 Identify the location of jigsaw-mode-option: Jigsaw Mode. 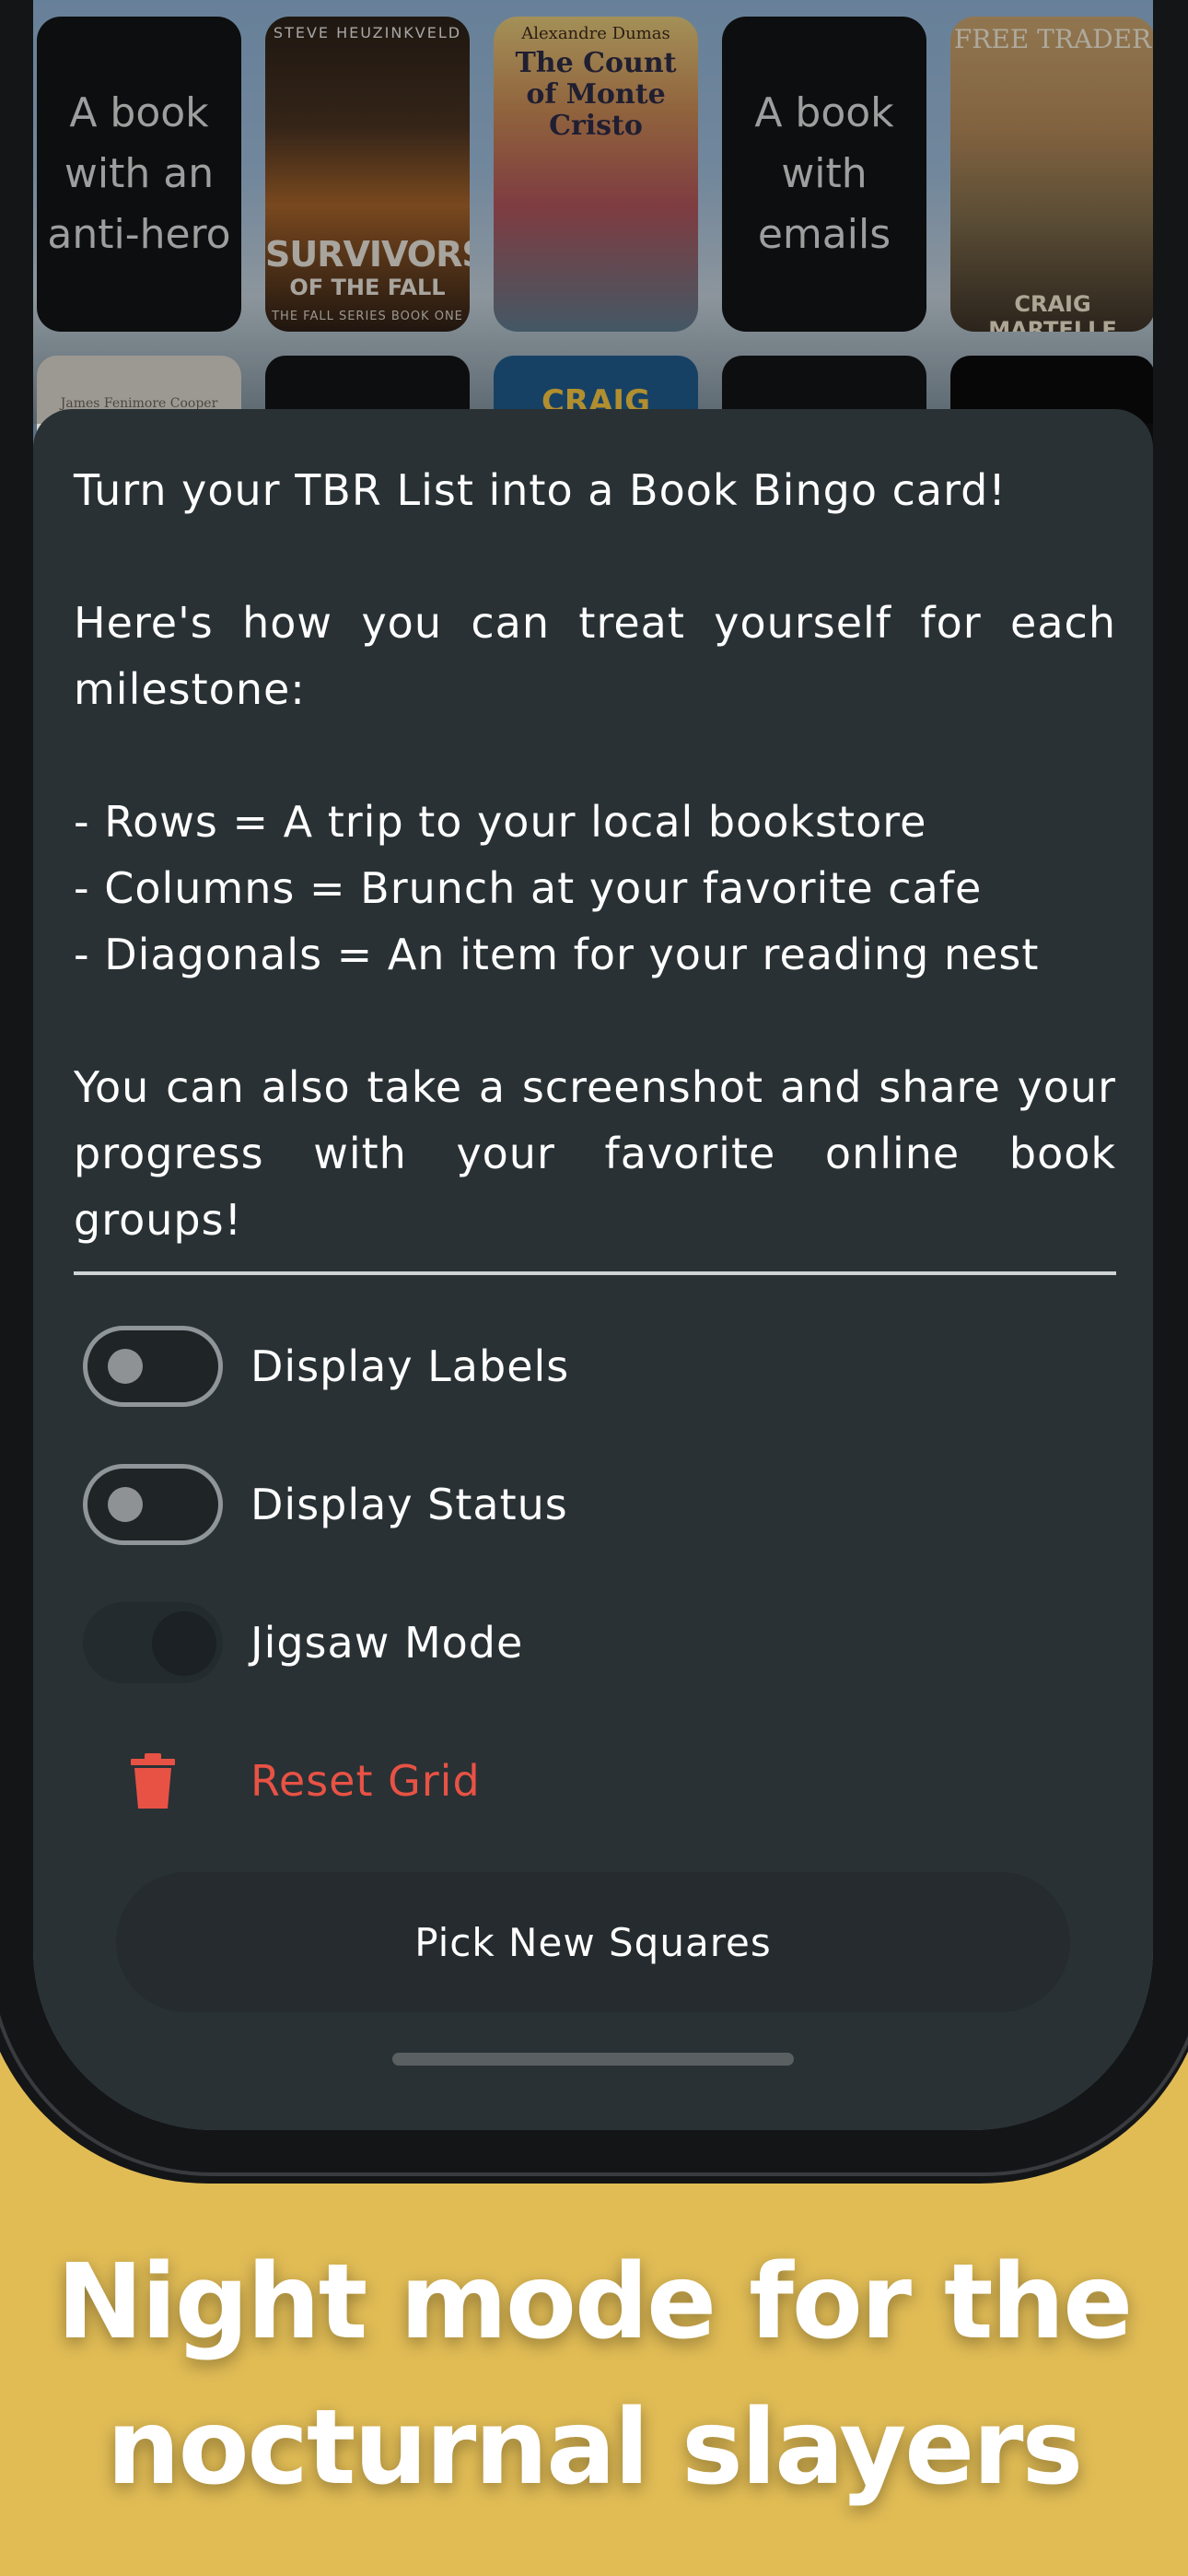
(303, 1642).